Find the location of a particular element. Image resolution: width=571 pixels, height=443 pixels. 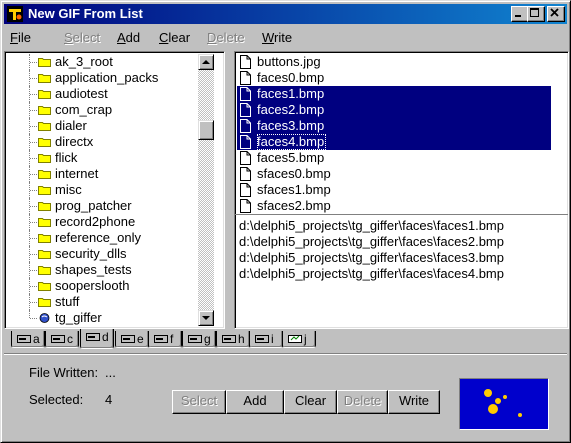

drive-letter: g is located at coordinates (207, 339).